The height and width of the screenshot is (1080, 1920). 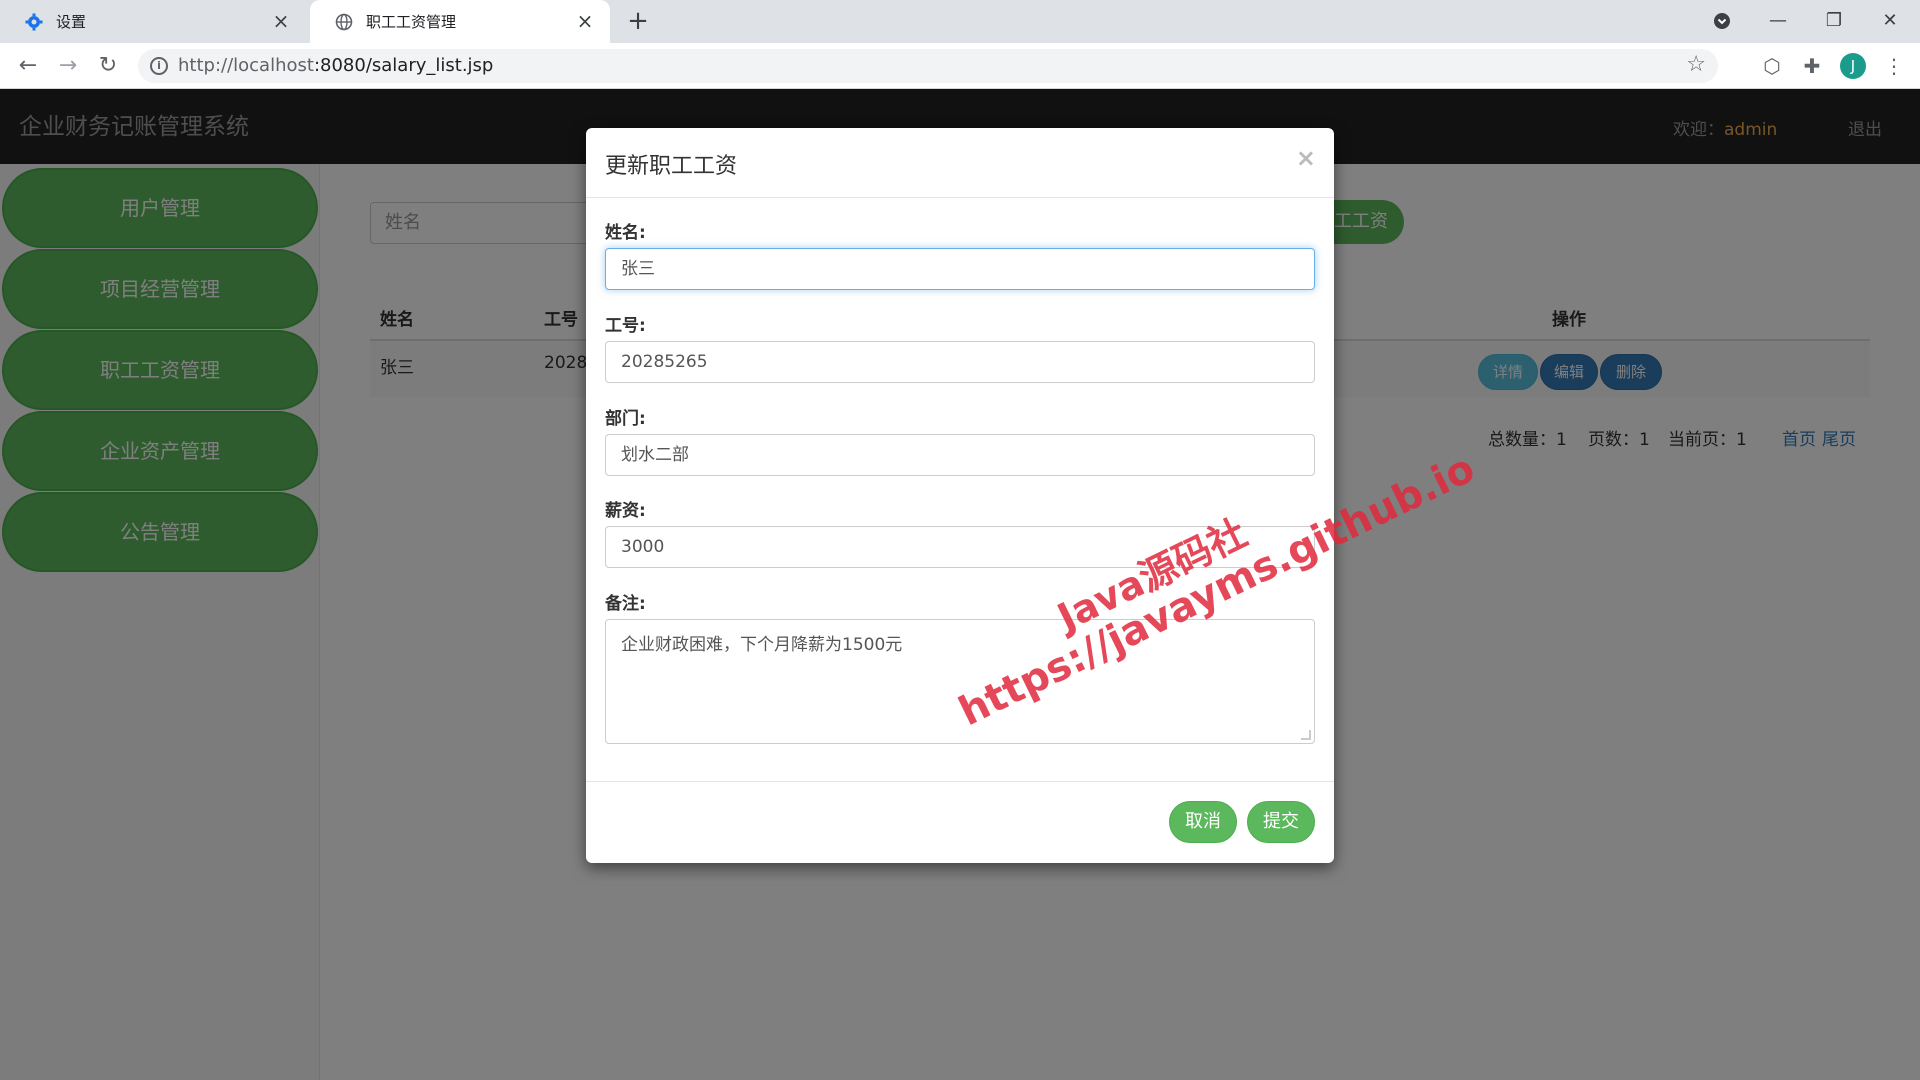 I want to click on tab-settings: 设置 ×, so click(x=153, y=21).